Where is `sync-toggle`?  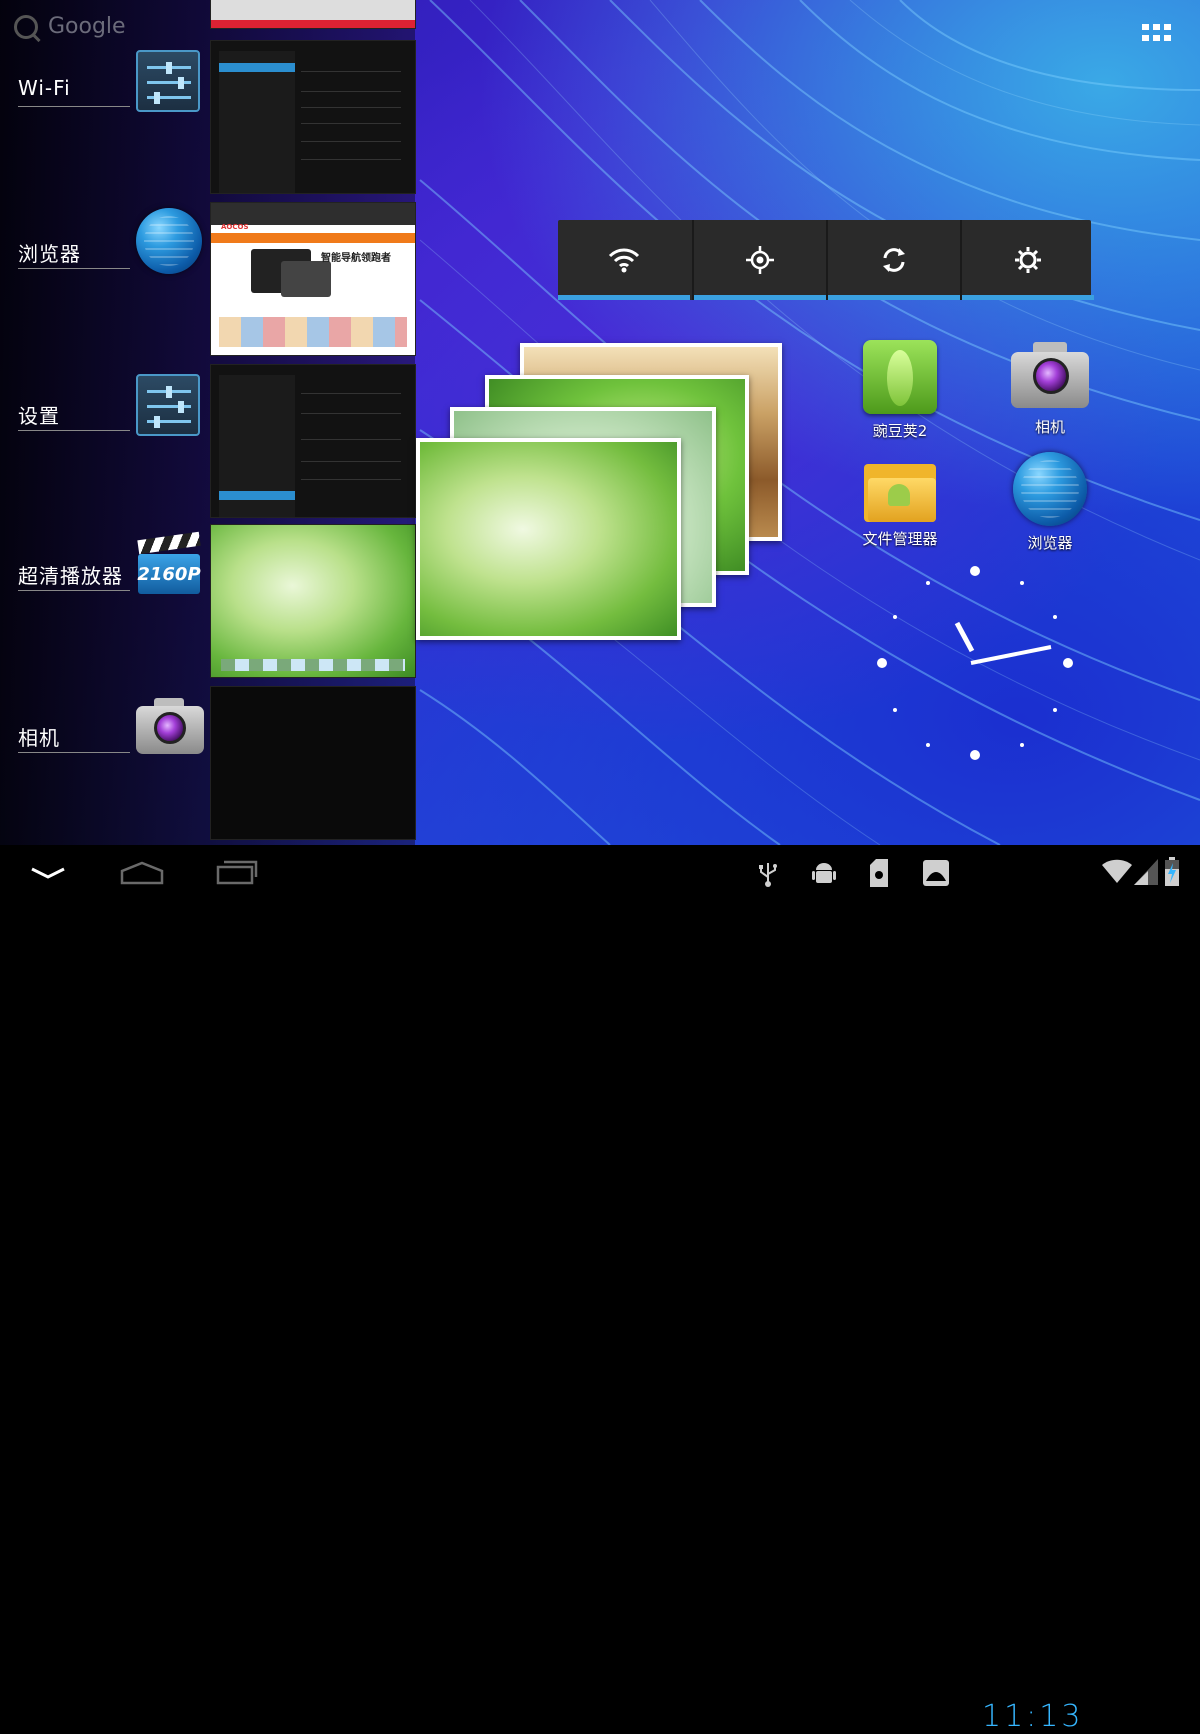 sync-toggle is located at coordinates (893, 260).